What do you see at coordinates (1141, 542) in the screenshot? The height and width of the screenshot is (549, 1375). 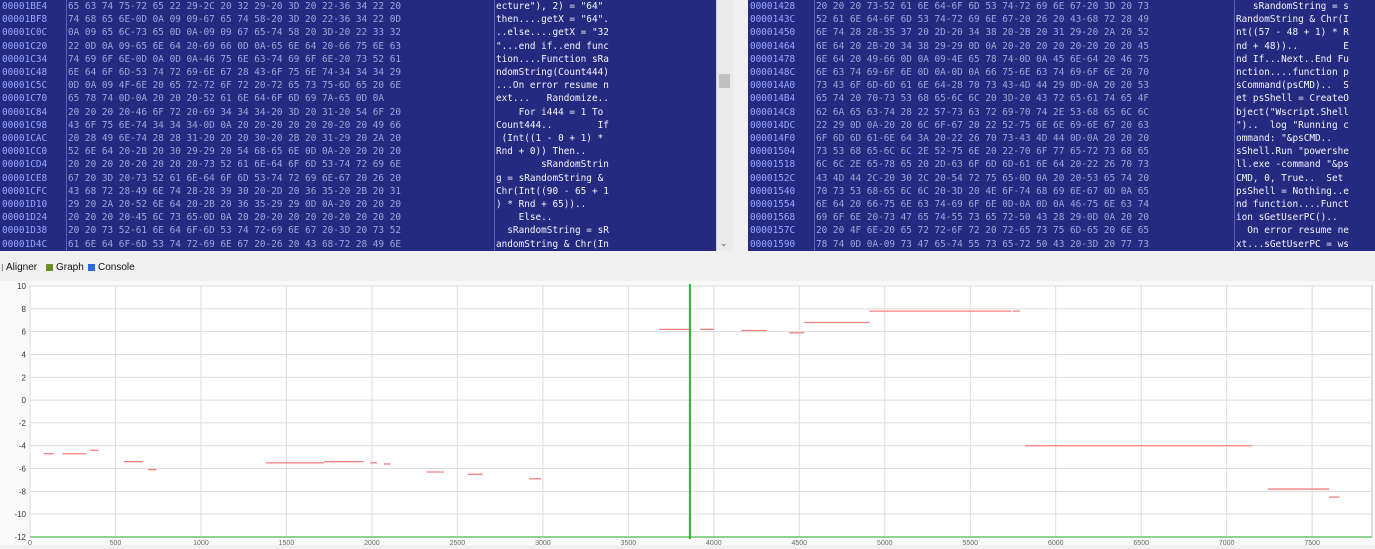 I see `x-tick-label: 6500` at bounding box center [1141, 542].